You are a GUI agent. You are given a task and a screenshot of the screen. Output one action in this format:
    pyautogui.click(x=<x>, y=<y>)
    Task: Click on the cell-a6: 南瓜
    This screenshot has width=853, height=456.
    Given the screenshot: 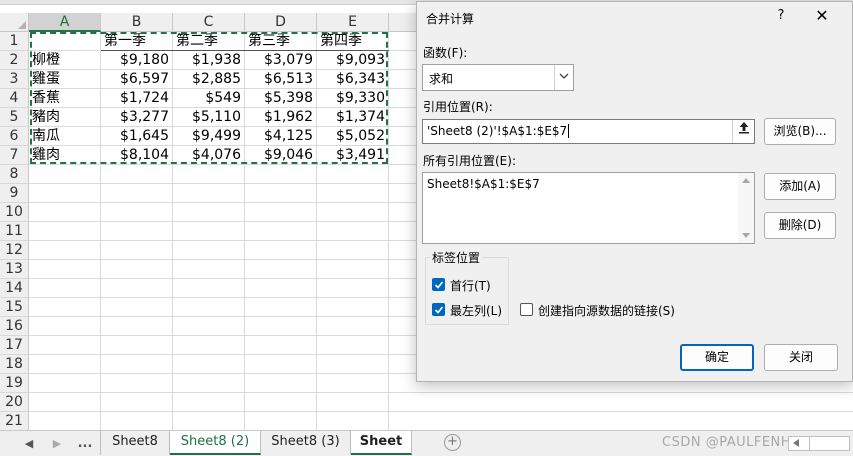 What is the action you would take?
    pyautogui.click(x=65, y=136)
    